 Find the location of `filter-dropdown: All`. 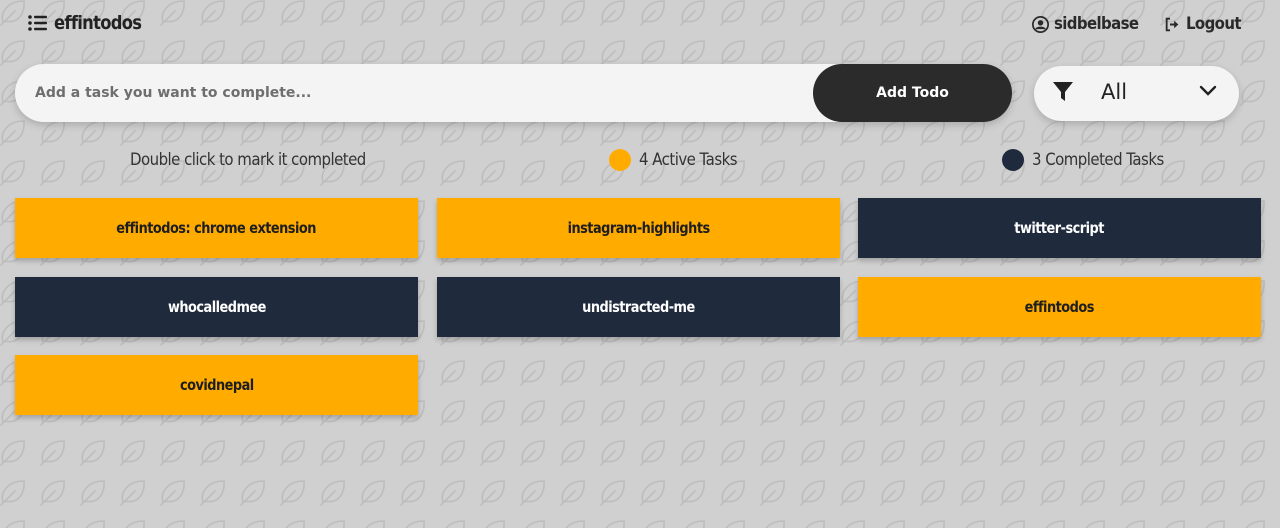

filter-dropdown: All is located at coordinates (1136, 93).